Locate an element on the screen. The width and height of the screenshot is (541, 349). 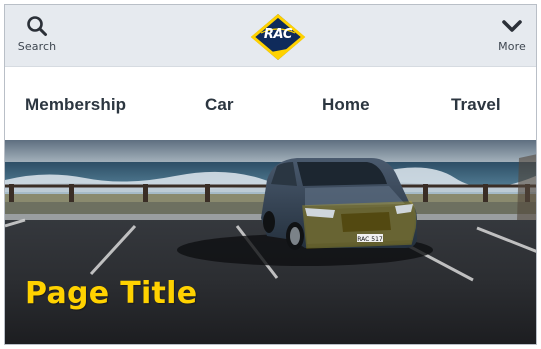
plate-text: RAC 517 is located at coordinates (370, 239).